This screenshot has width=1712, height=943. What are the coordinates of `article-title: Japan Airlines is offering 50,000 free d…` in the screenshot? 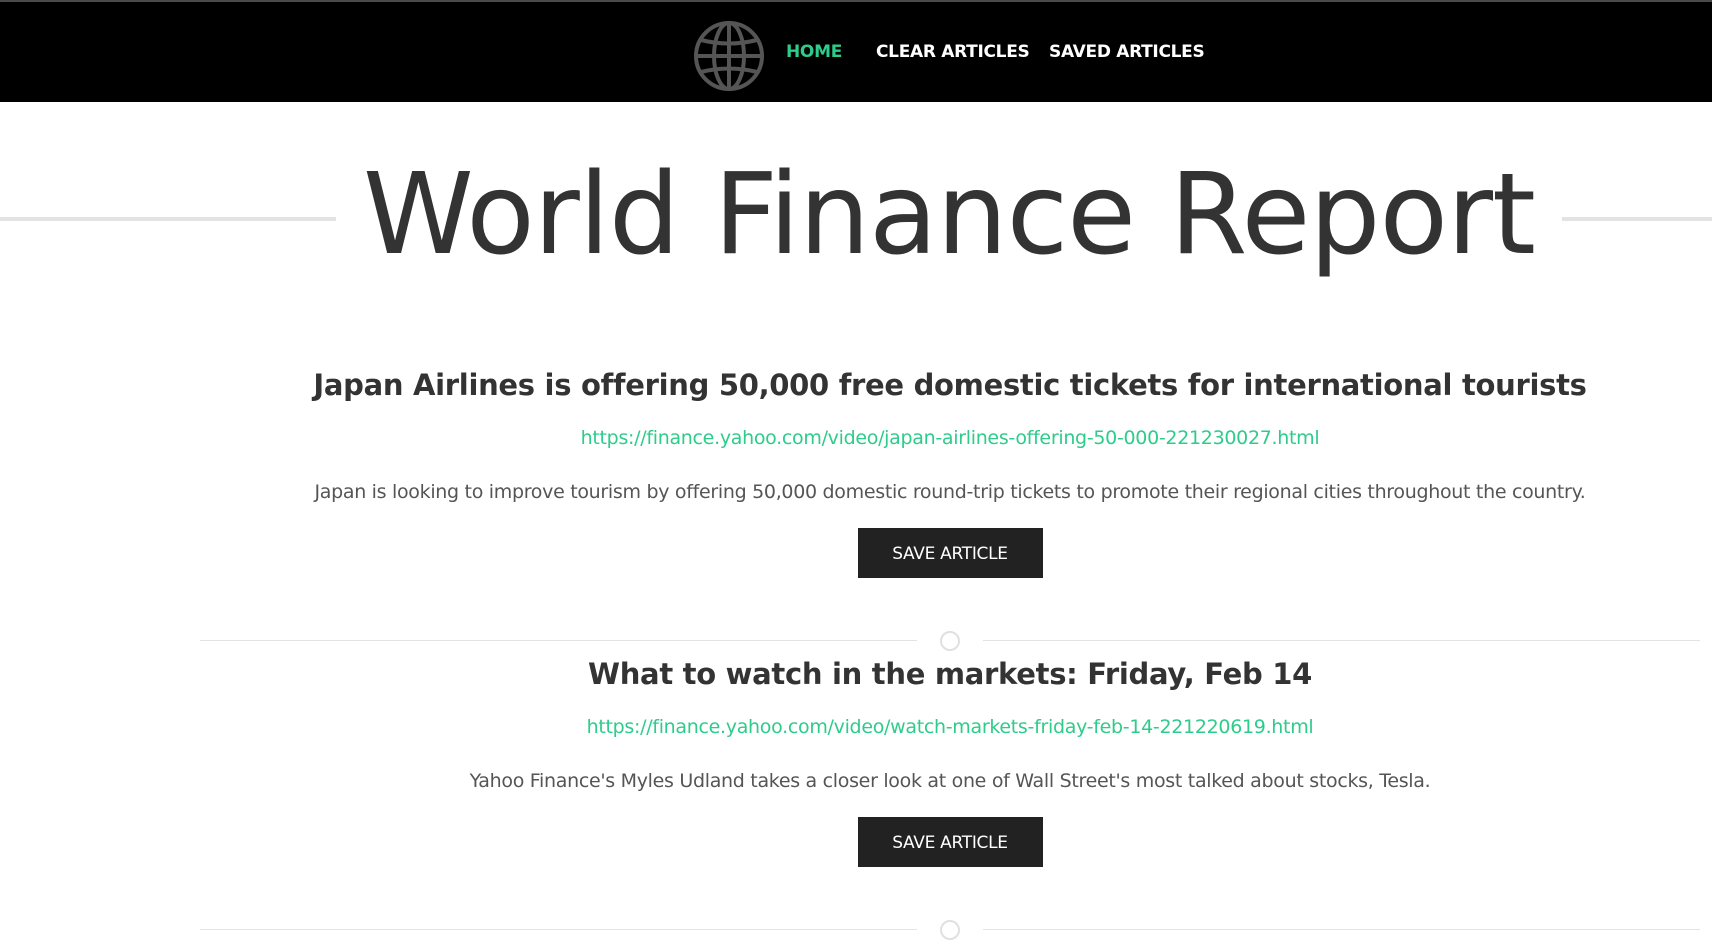 It's located at (950, 385).